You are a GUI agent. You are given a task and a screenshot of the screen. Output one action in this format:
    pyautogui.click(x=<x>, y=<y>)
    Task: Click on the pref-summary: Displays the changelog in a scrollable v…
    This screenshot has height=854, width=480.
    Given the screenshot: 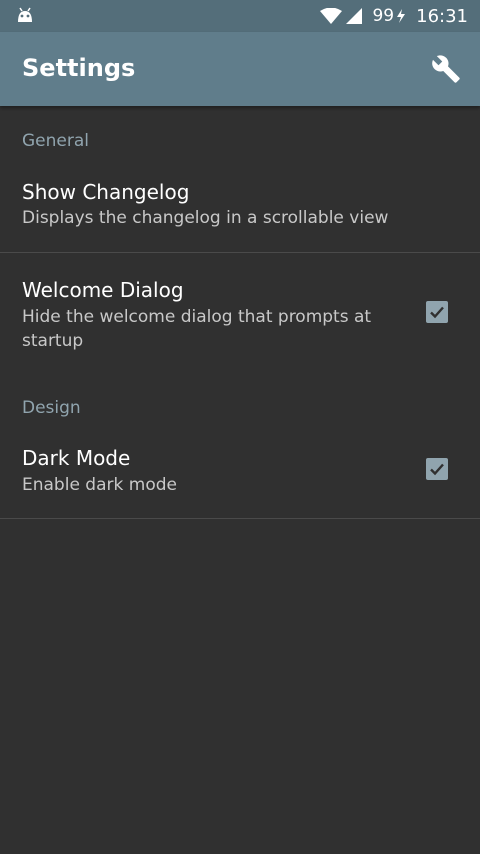 What is the action you would take?
    pyautogui.click(x=205, y=218)
    